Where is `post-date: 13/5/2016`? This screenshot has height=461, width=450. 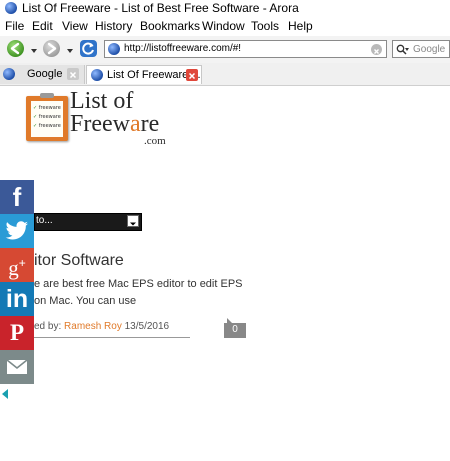 post-date: 13/5/2016 is located at coordinates (147, 326).